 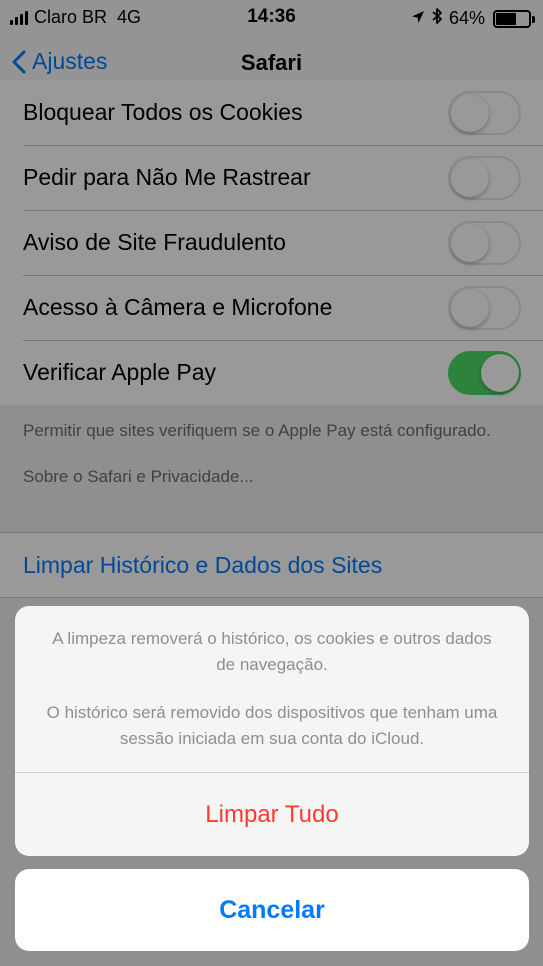 What do you see at coordinates (272, 910) in the screenshot?
I see `cancel-button: Cancelar` at bounding box center [272, 910].